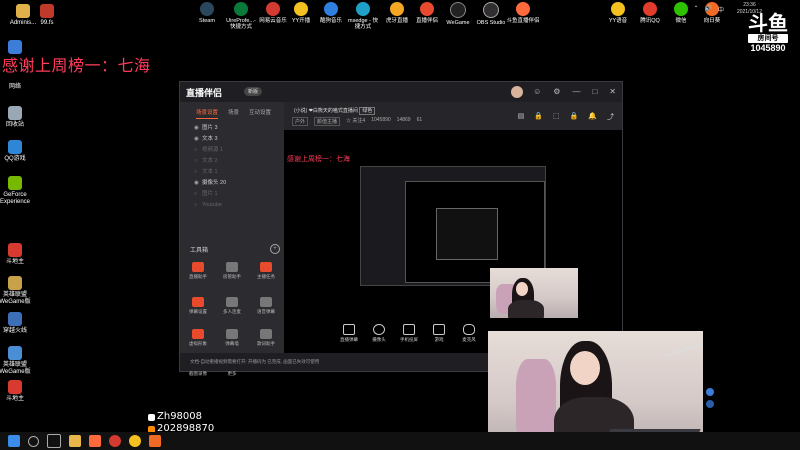 This screenshot has width=800, height=450. I want to click on top-icon-steam: Steam, so click(207, 13).